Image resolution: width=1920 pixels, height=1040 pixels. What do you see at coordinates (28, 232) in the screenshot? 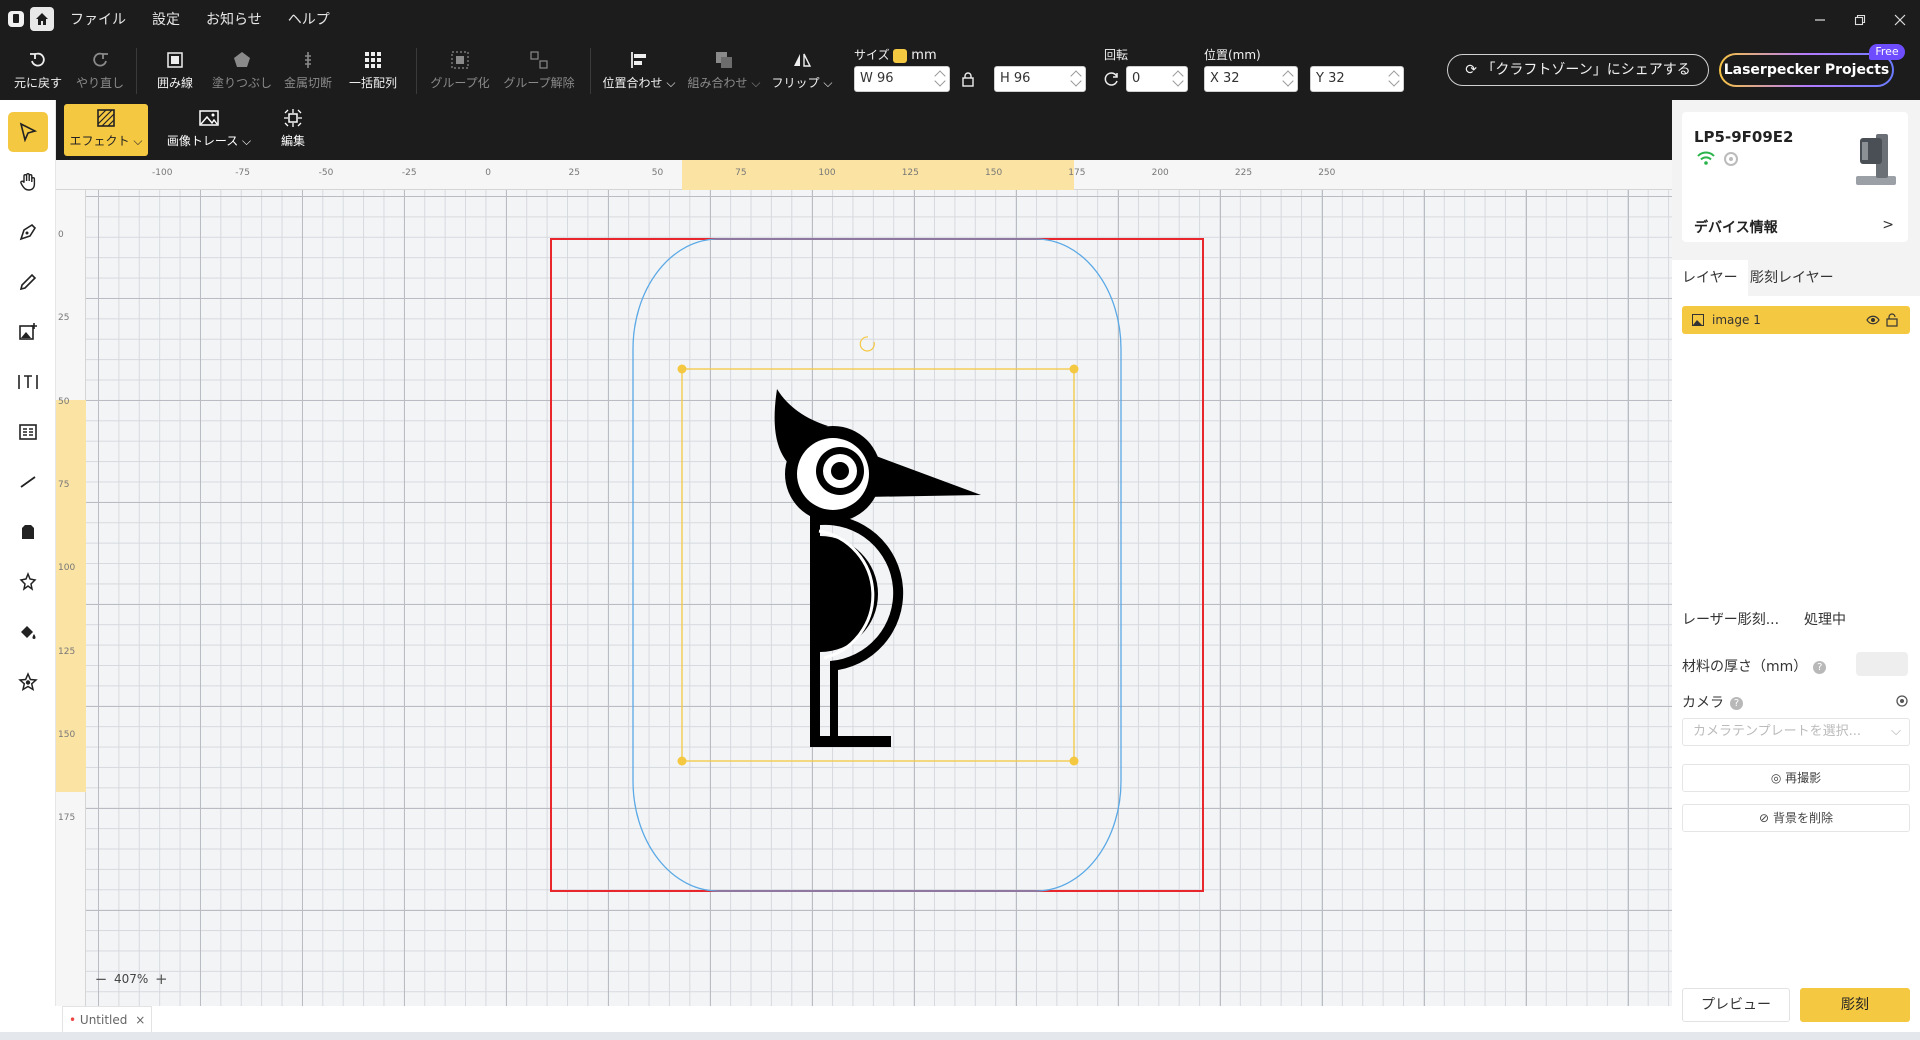
I see `pen-tool` at bounding box center [28, 232].